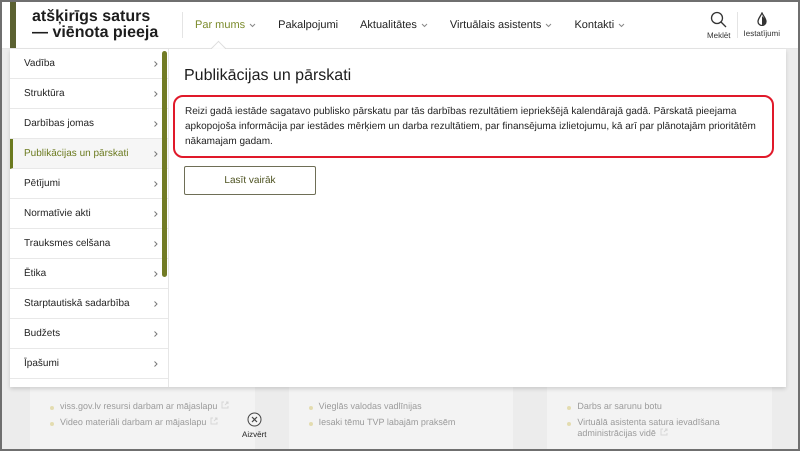 Image resolution: width=800 pixels, height=451 pixels. Describe the element at coordinates (99, 25) in the screenshot. I see `logo: atšķirīgs saturs — viēnota pieeja` at that location.